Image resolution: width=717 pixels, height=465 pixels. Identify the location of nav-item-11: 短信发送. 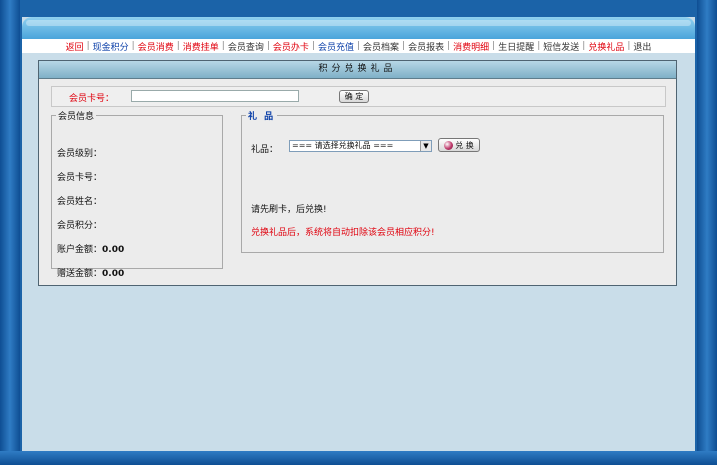
(561, 46).